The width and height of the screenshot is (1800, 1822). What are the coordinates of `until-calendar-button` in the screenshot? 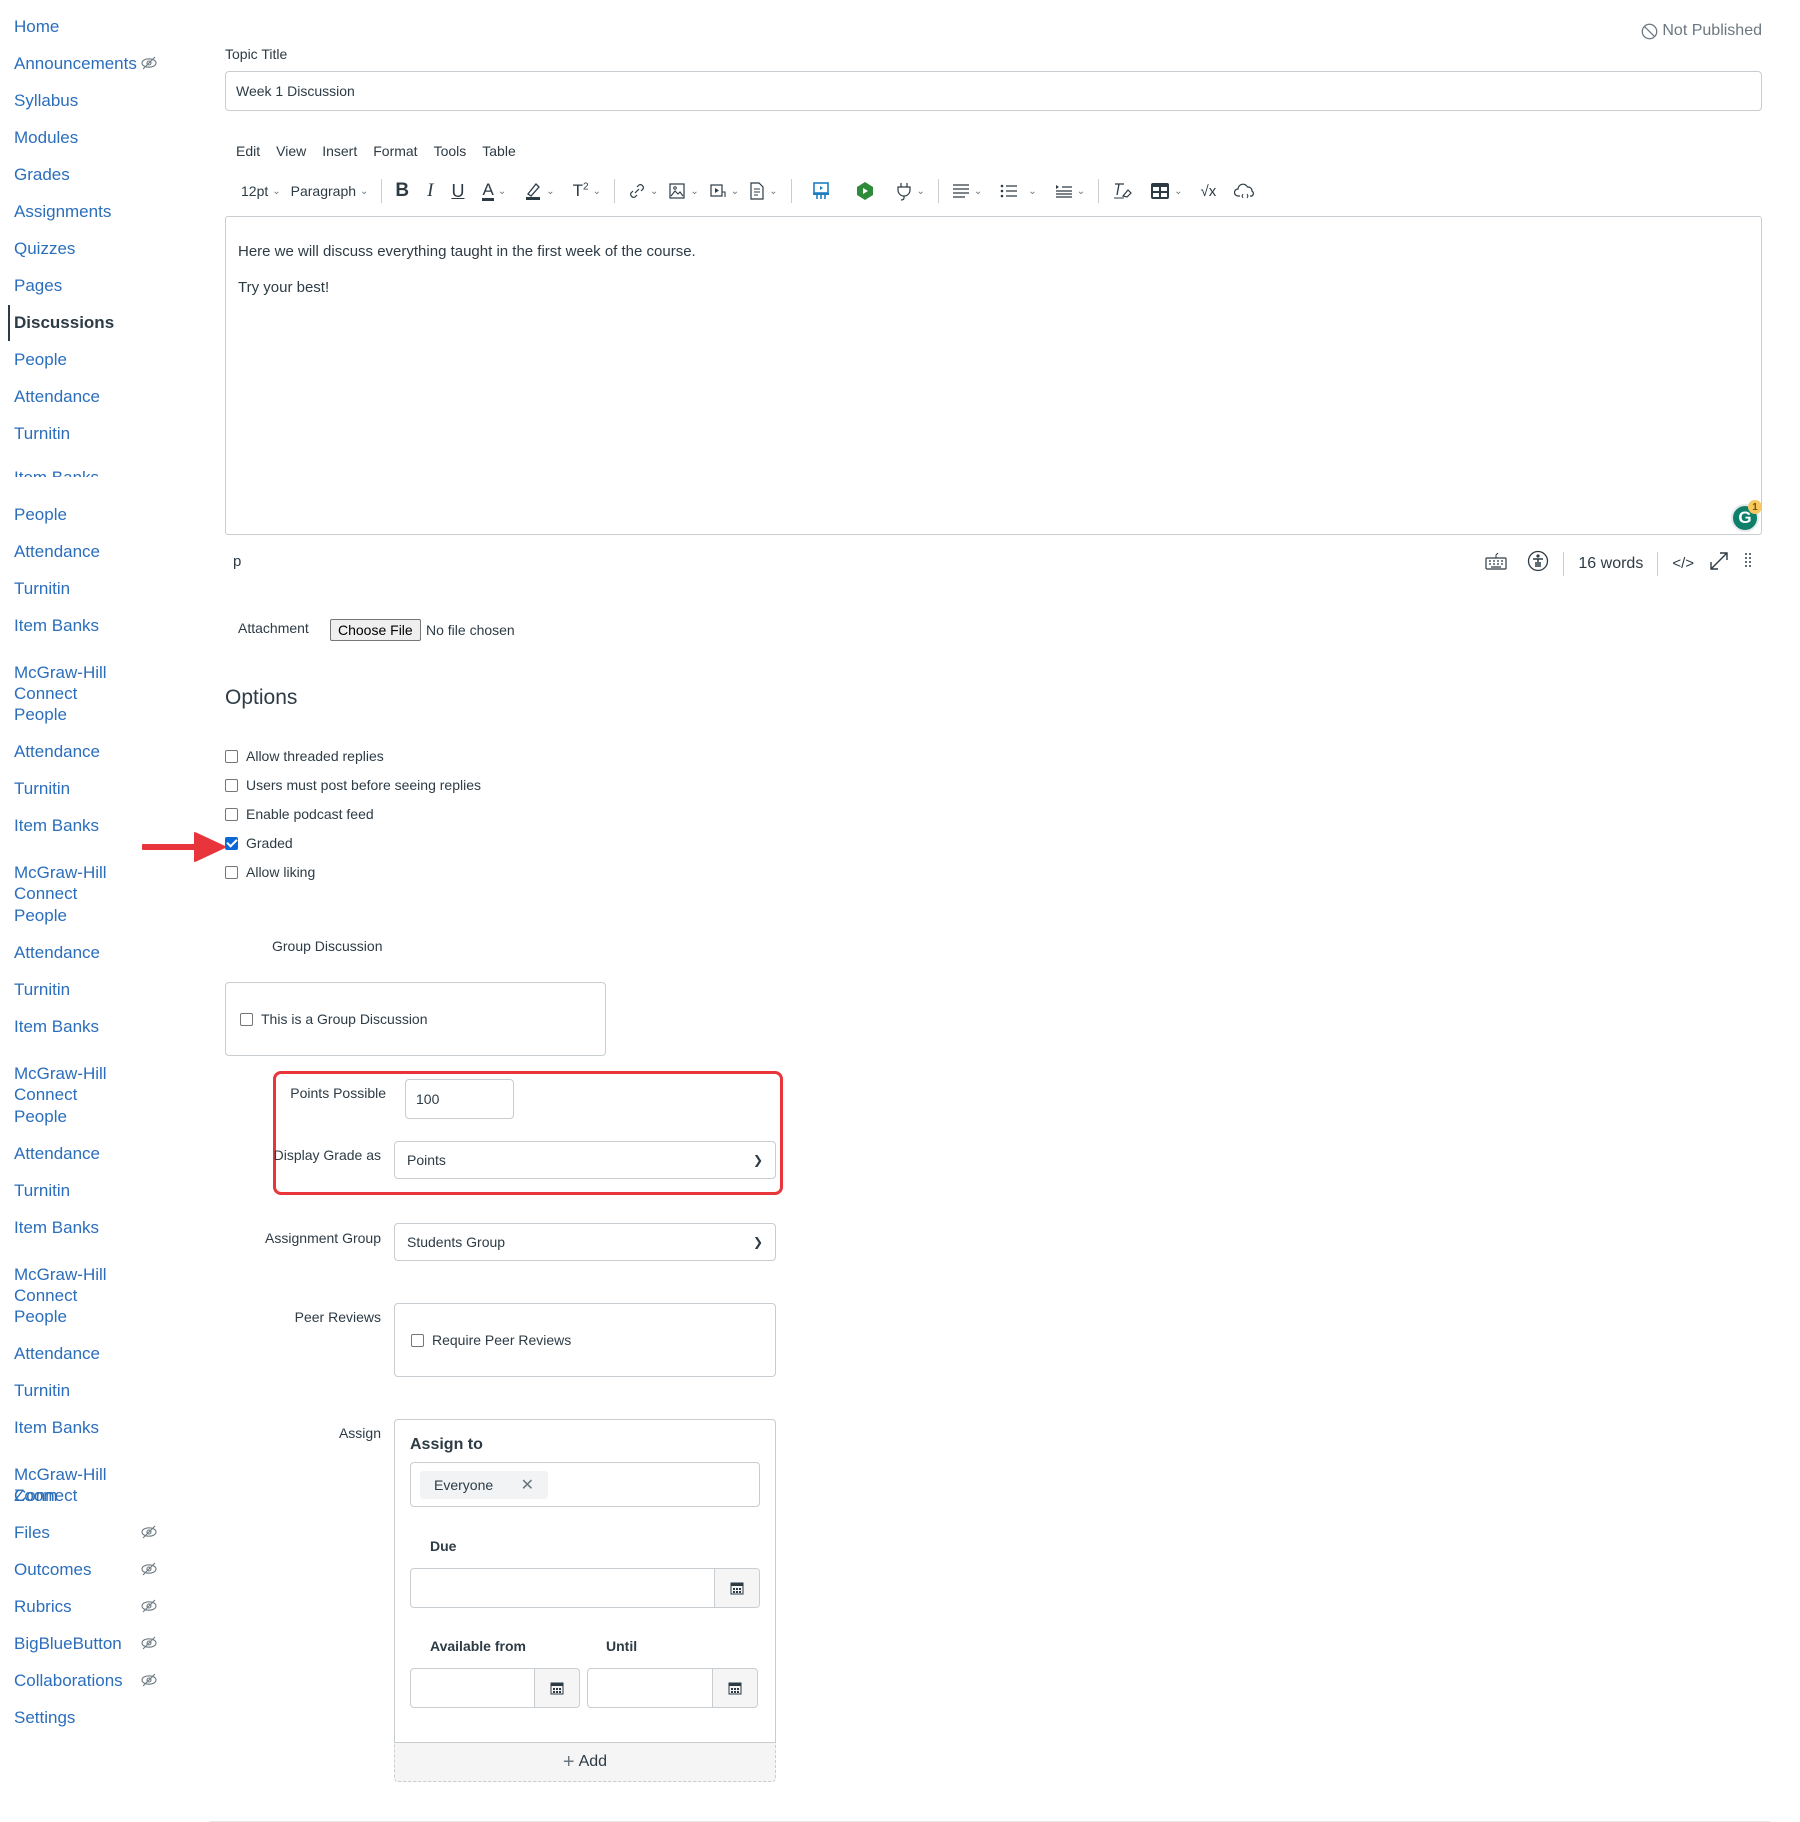 It's located at (734, 1688).